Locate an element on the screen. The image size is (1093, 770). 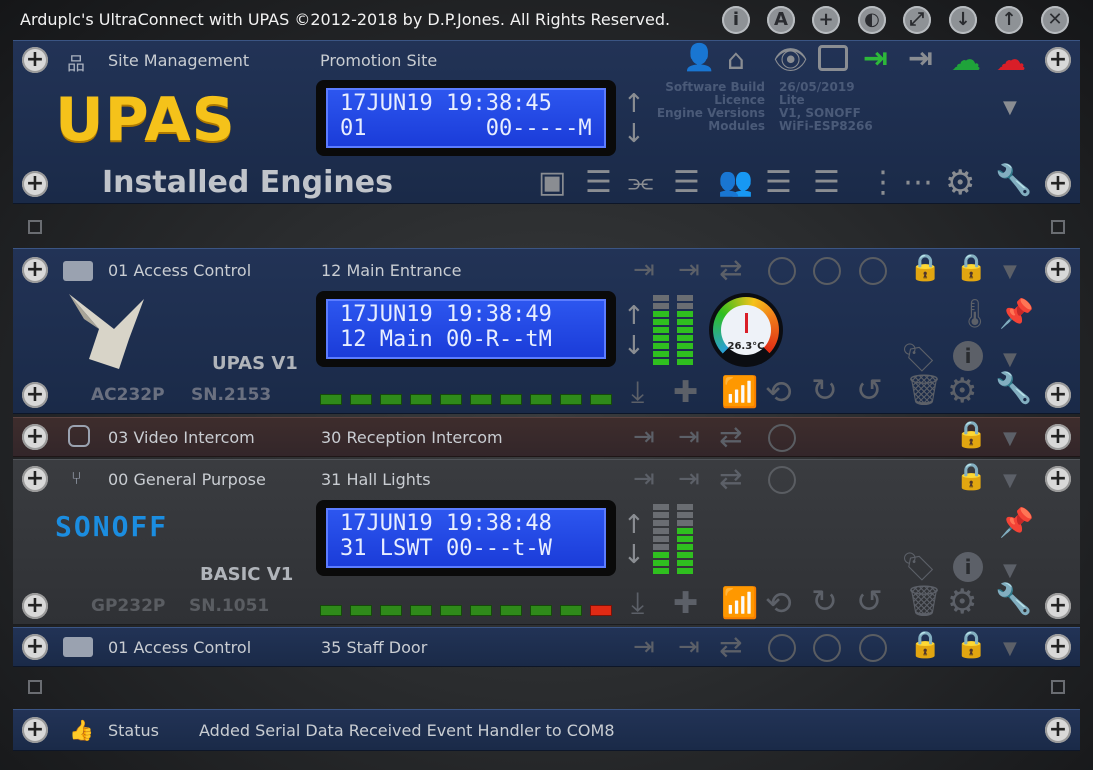
cloud-download-icon: ☁ is located at coordinates (966, 60).